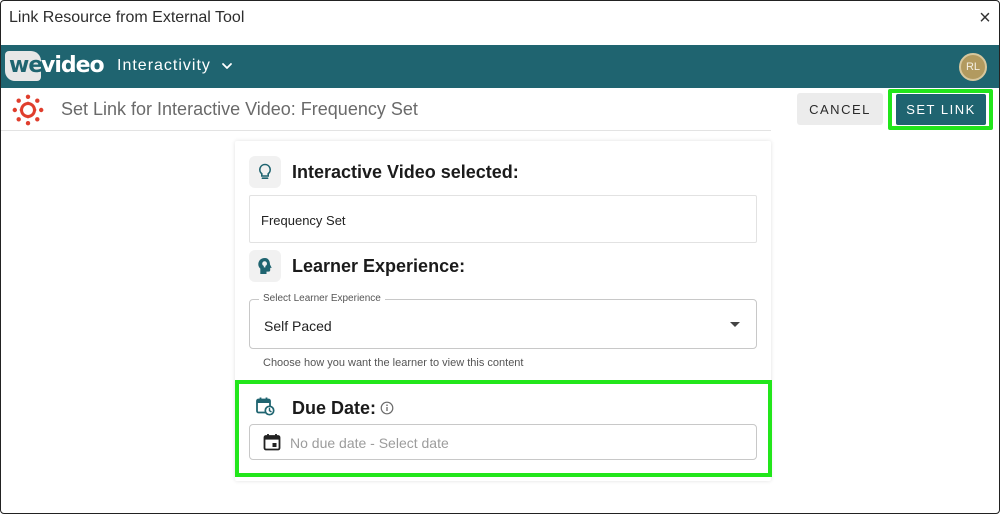  I want to click on due-date-highlight, so click(503, 428).